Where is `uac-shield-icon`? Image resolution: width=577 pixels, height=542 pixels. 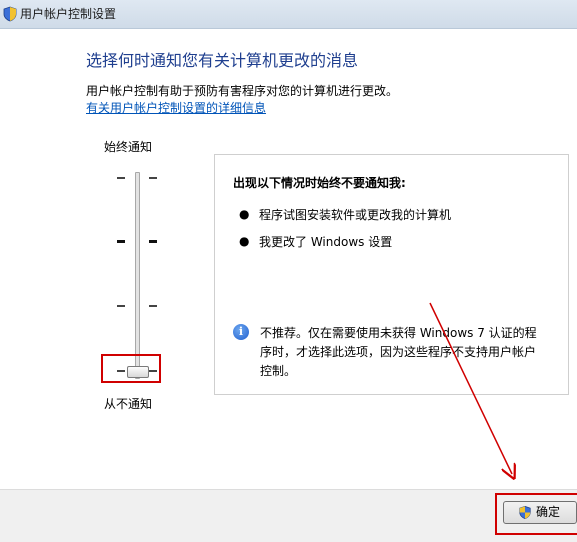 uac-shield-icon is located at coordinates (10, 14).